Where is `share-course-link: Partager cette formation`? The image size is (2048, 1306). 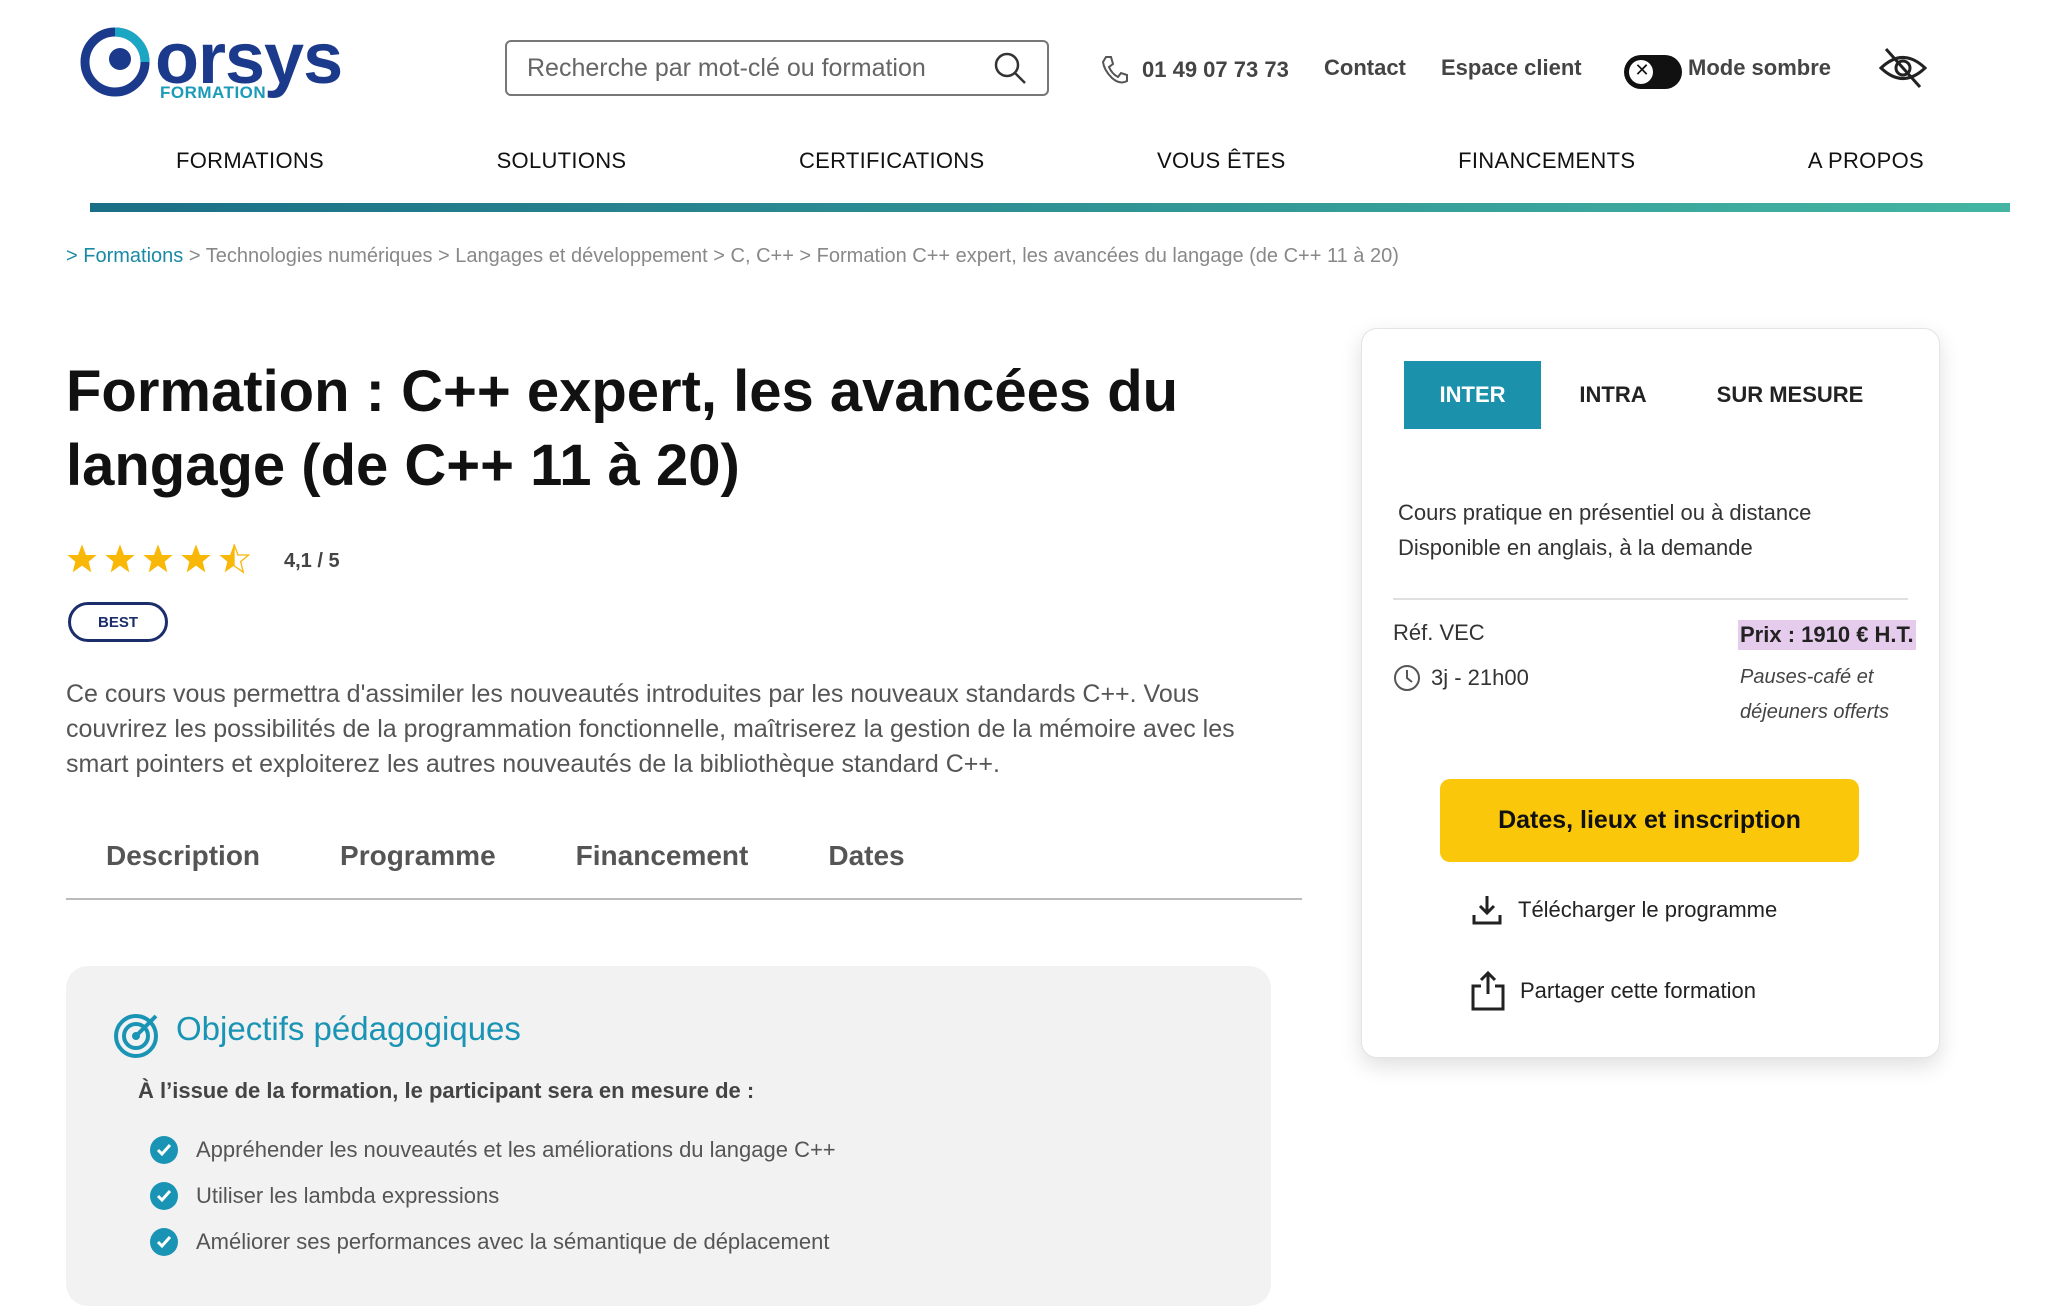
share-course-link: Partager cette formation is located at coordinates (1613, 991).